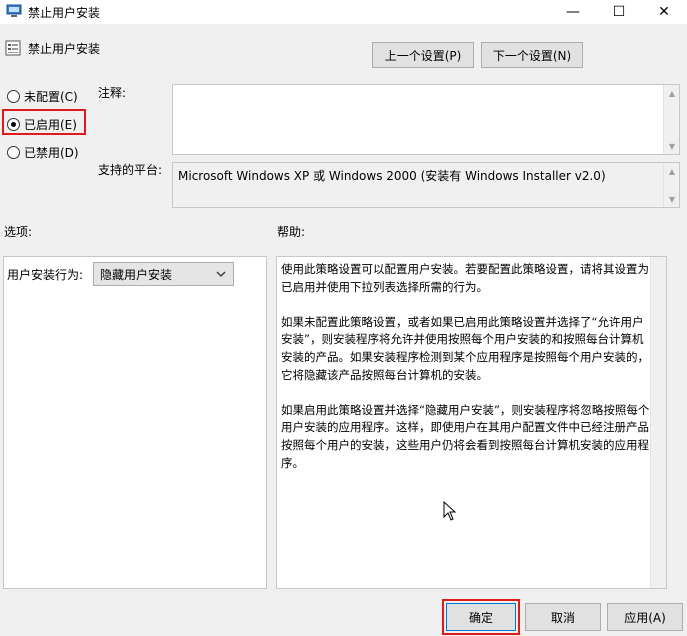 The width and height of the screenshot is (687, 636). What do you see at coordinates (671, 119) in the screenshot?
I see `comment-scrollbar: ▲ ▼` at bounding box center [671, 119].